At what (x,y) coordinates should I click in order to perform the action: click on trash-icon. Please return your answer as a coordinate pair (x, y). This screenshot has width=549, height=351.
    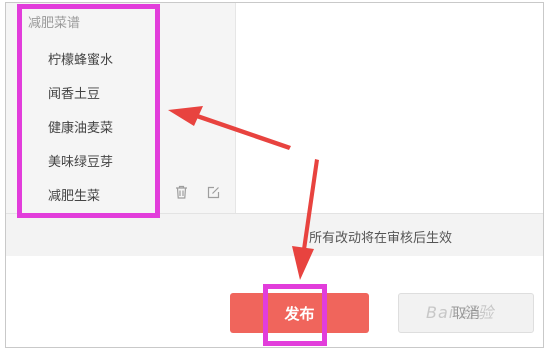
    Looking at the image, I should click on (181, 192).